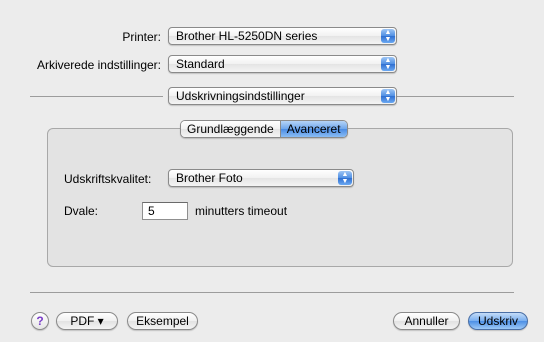 The width and height of the screenshot is (544, 342). I want to click on section-popup: Udskrivningsindstillinger ▲ ▼, so click(282, 96).